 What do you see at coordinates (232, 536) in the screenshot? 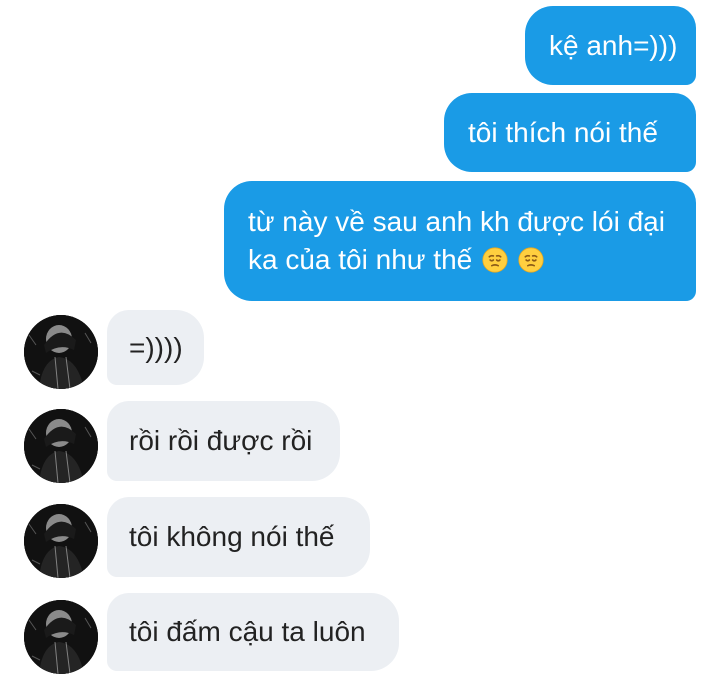
I see `message-text: tôi không nói thế` at bounding box center [232, 536].